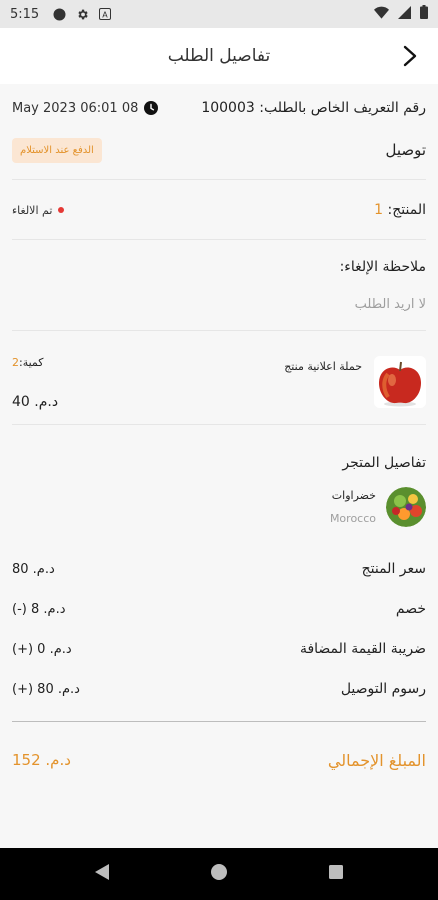 This screenshot has height=900, width=438. I want to click on product-count: المنتج: 1, so click(400, 210).